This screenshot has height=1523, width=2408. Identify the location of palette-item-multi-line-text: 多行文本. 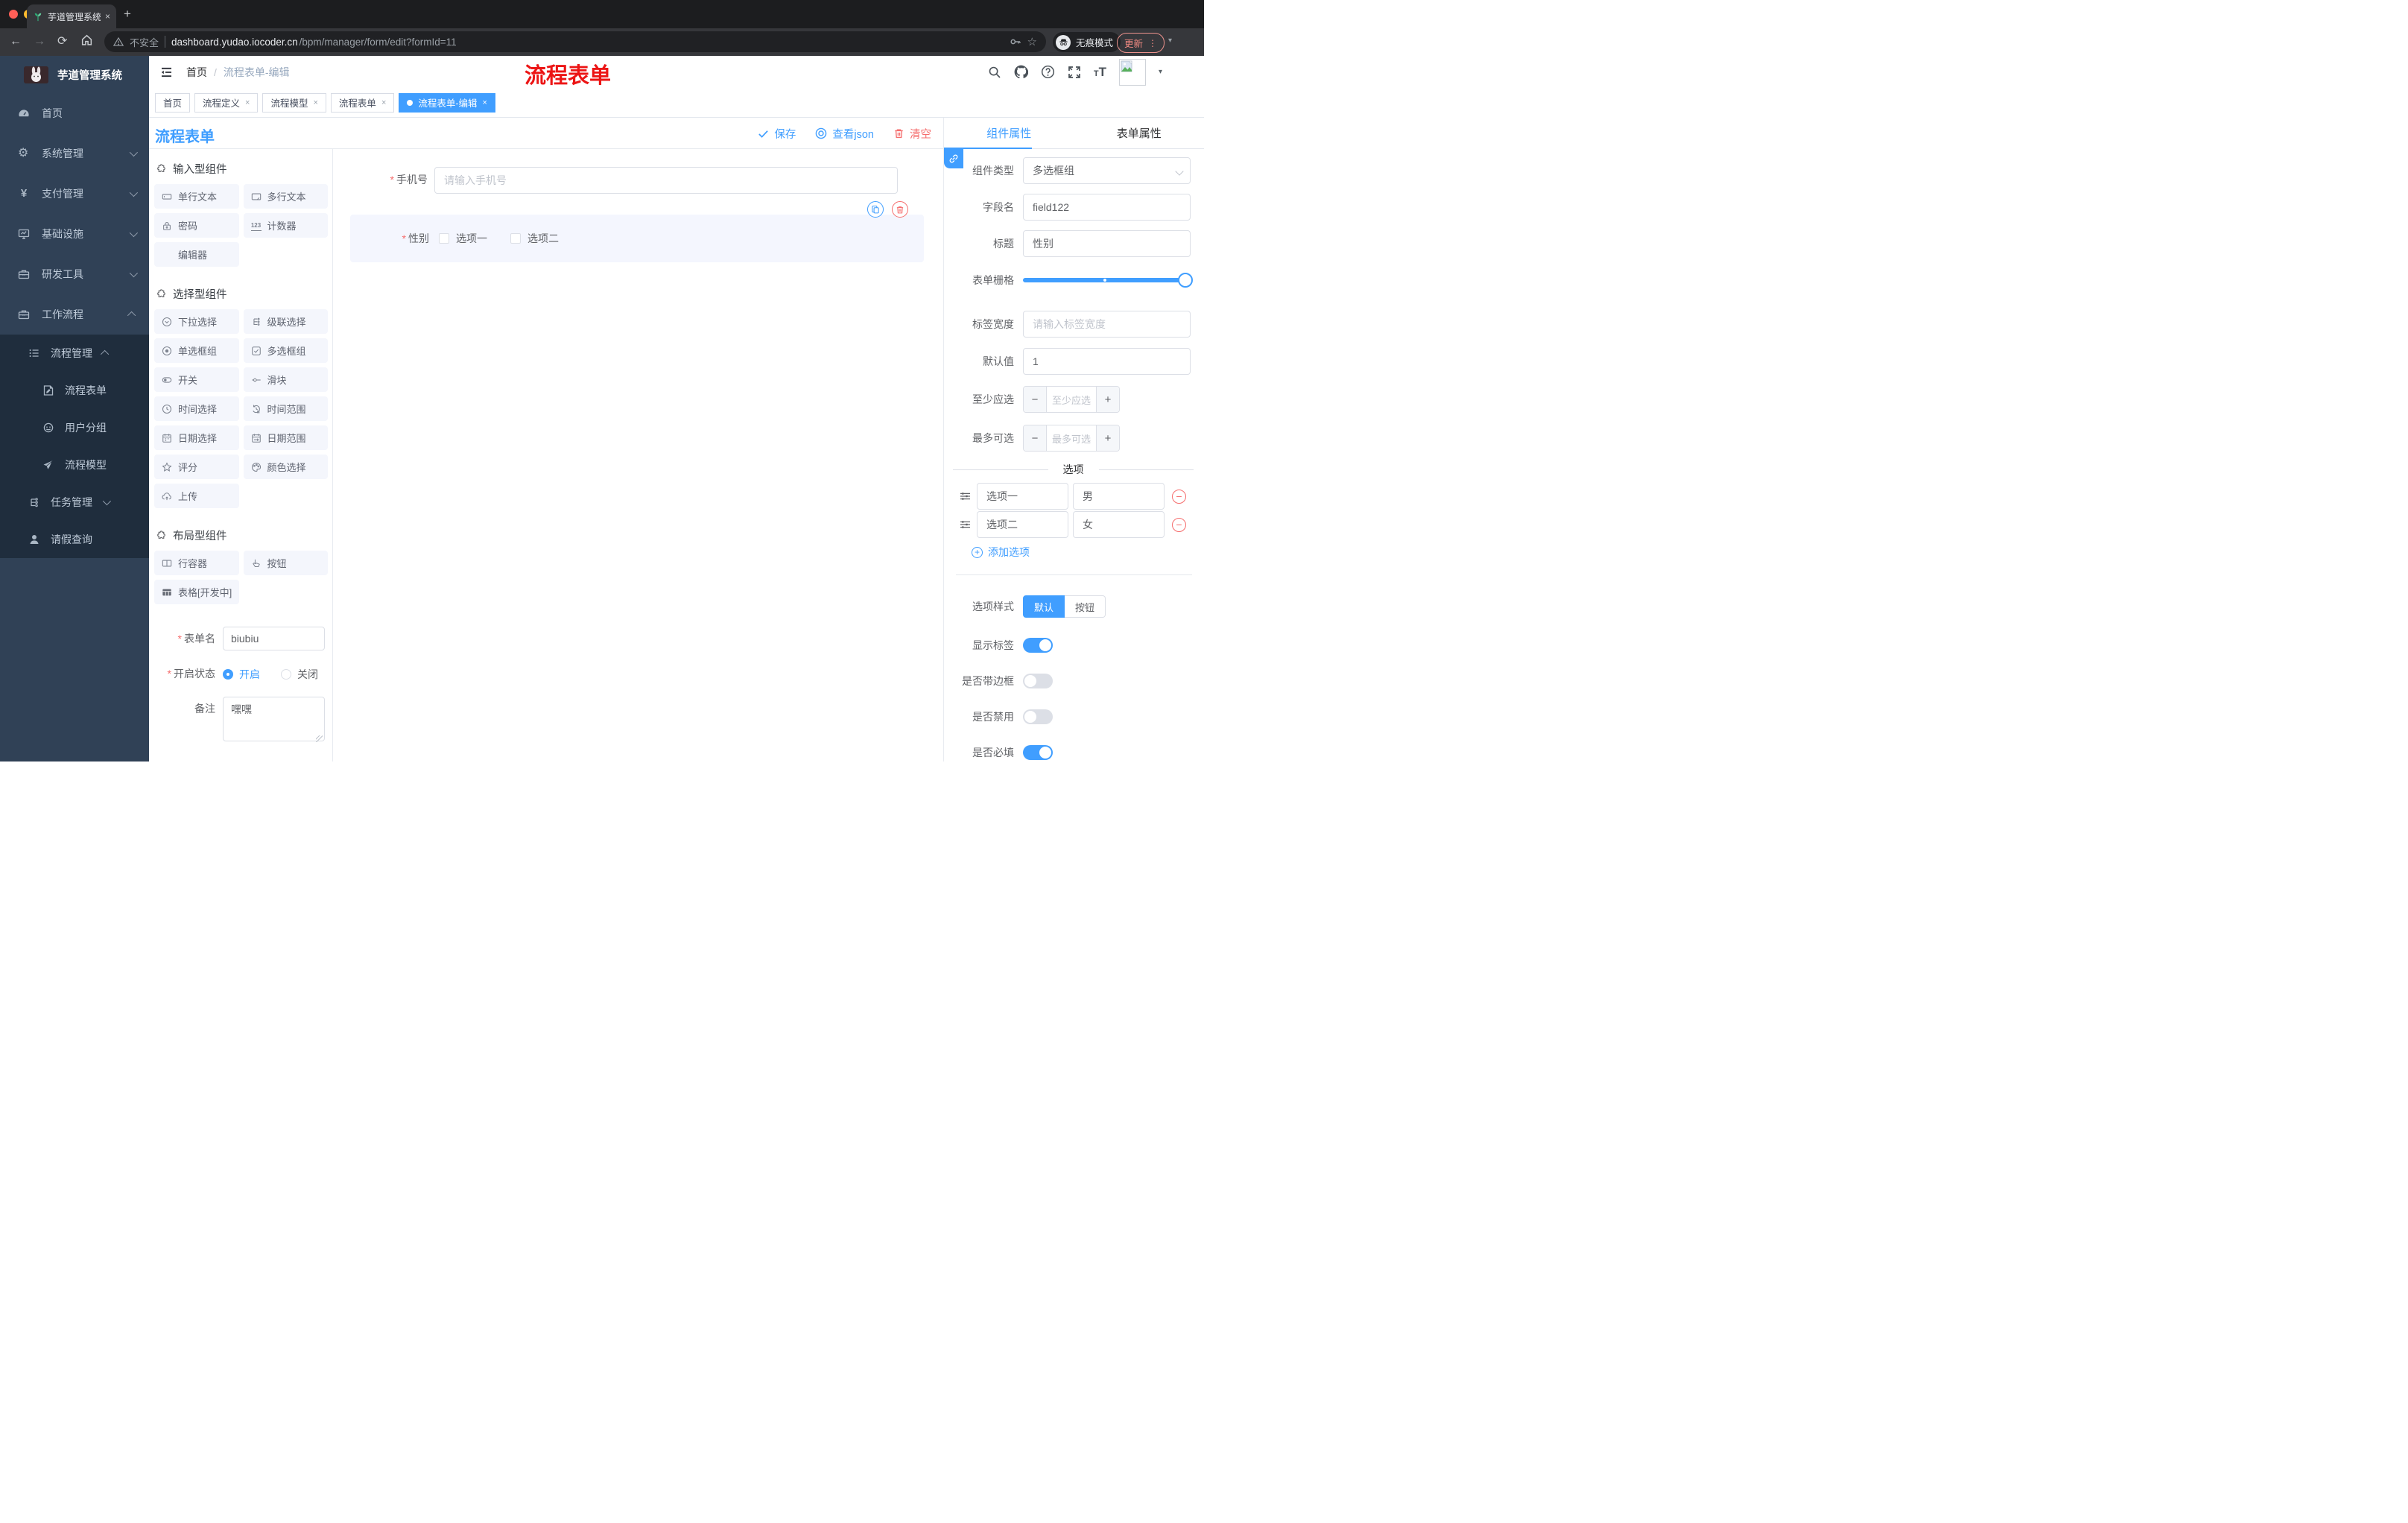
(285, 196).